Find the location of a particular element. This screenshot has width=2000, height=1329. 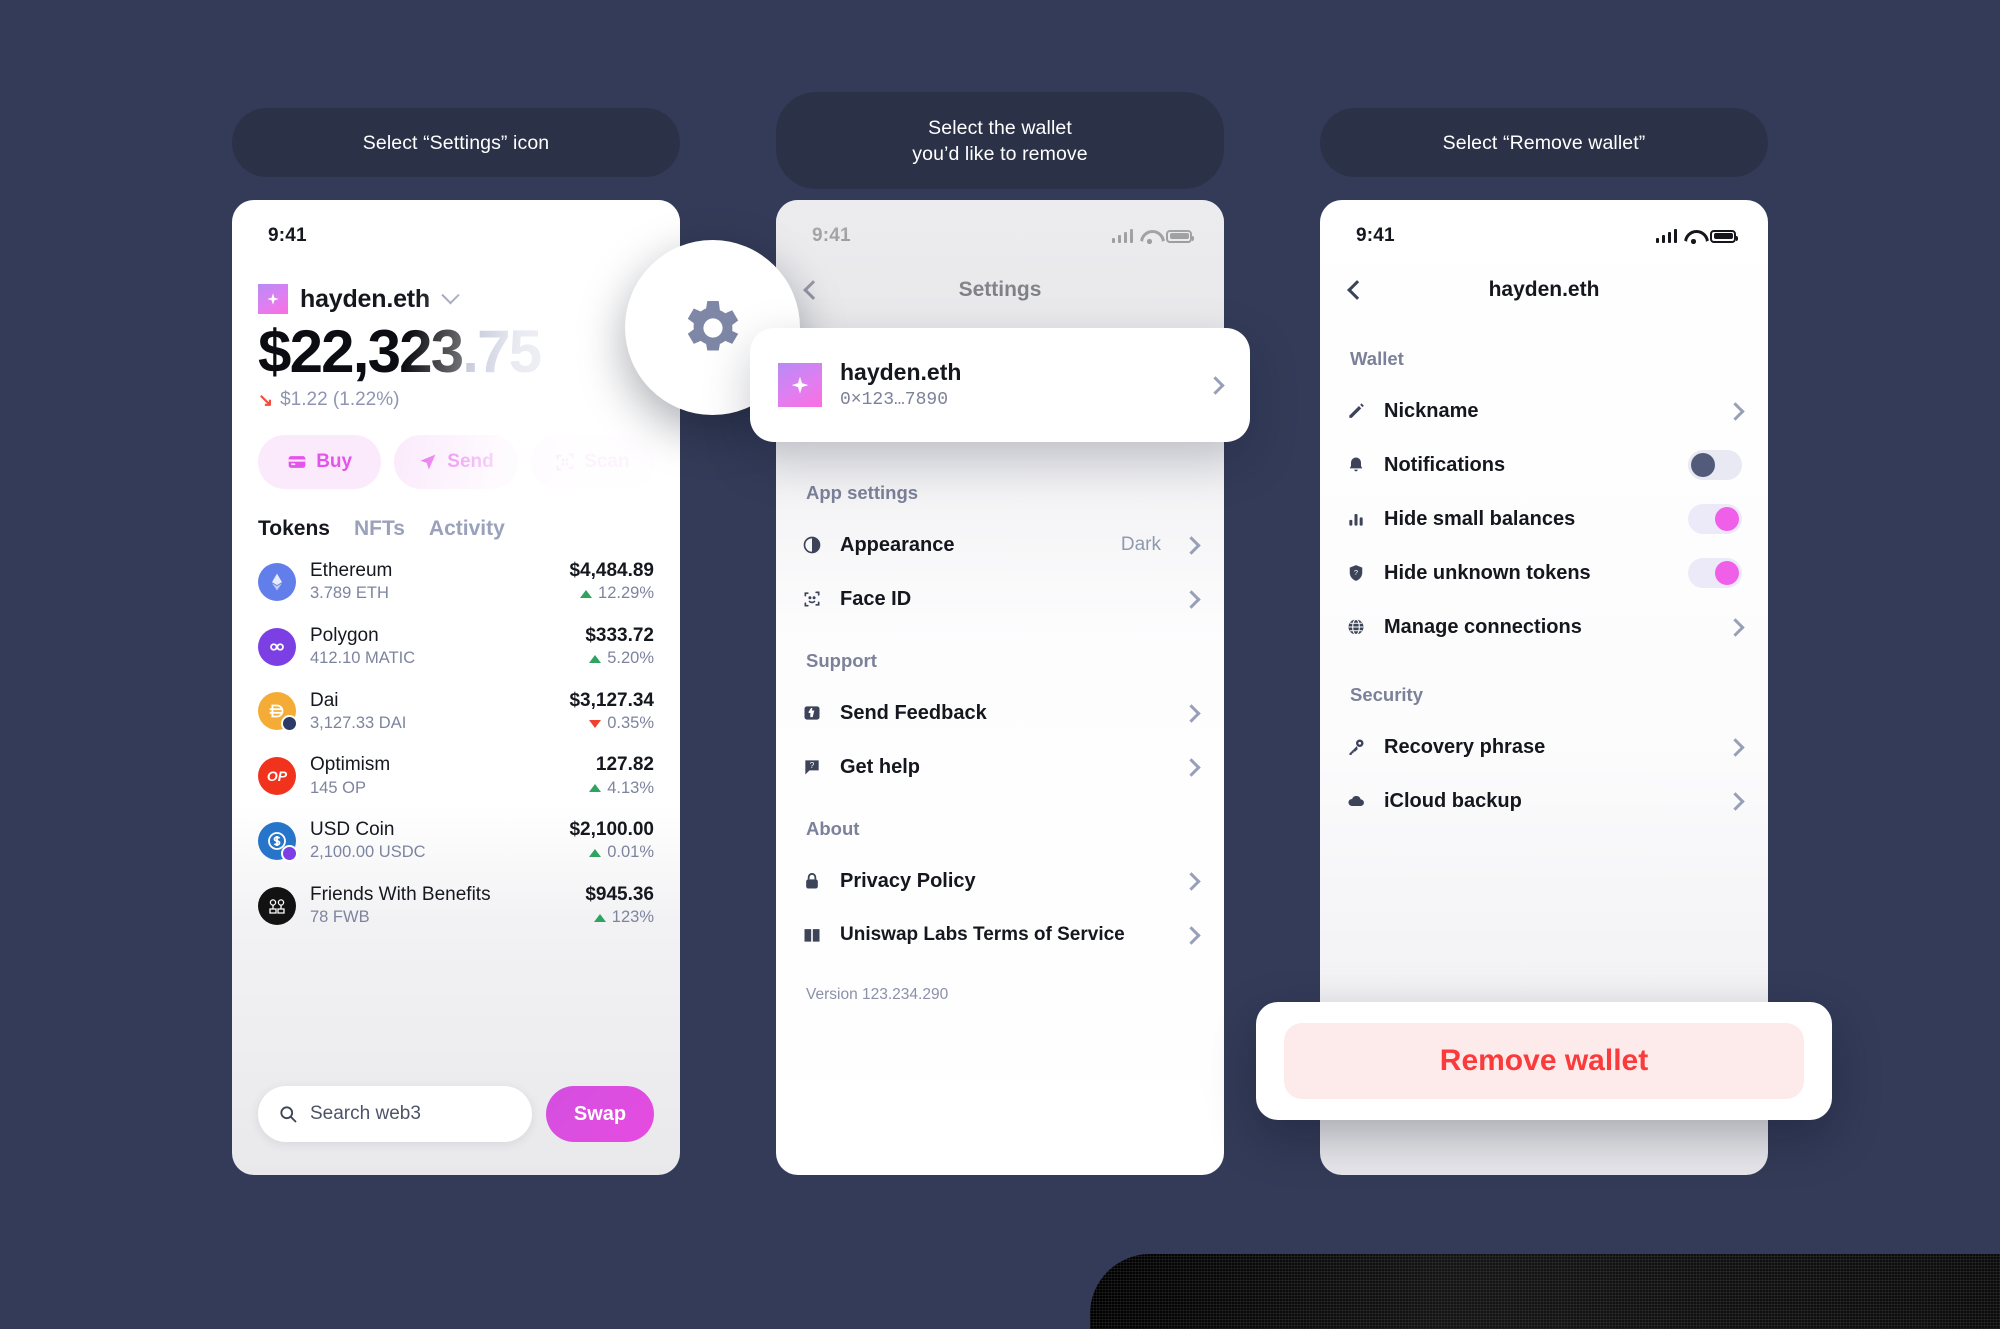

settings-row-notifications: Notifications is located at coordinates (1544, 465).